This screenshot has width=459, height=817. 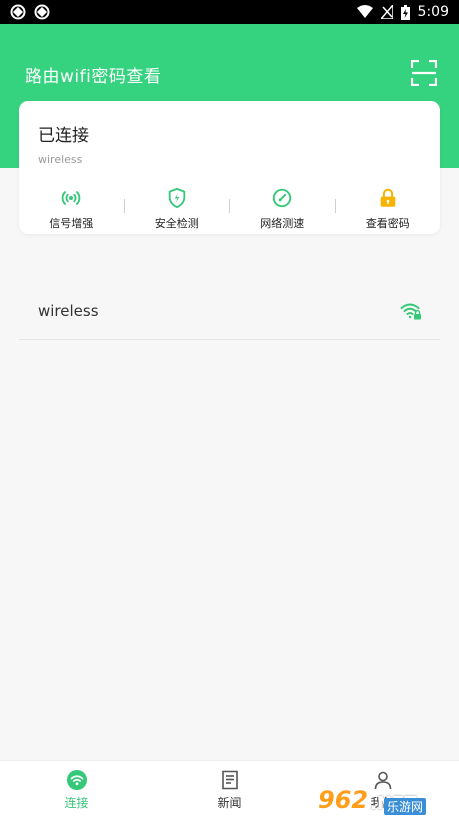 What do you see at coordinates (71, 209) in the screenshot?
I see `tool-signal-boost: 信号增强` at bounding box center [71, 209].